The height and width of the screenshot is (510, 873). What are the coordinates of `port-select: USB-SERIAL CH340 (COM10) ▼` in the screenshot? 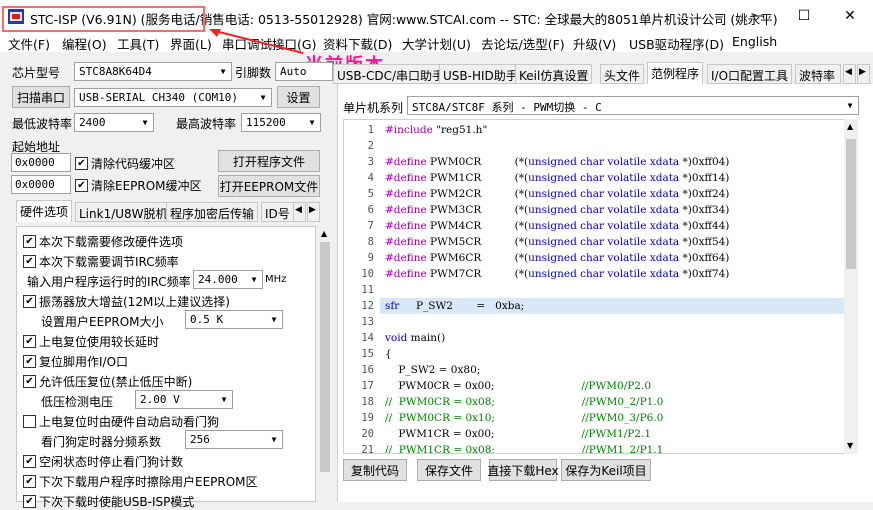 It's located at (173, 97).